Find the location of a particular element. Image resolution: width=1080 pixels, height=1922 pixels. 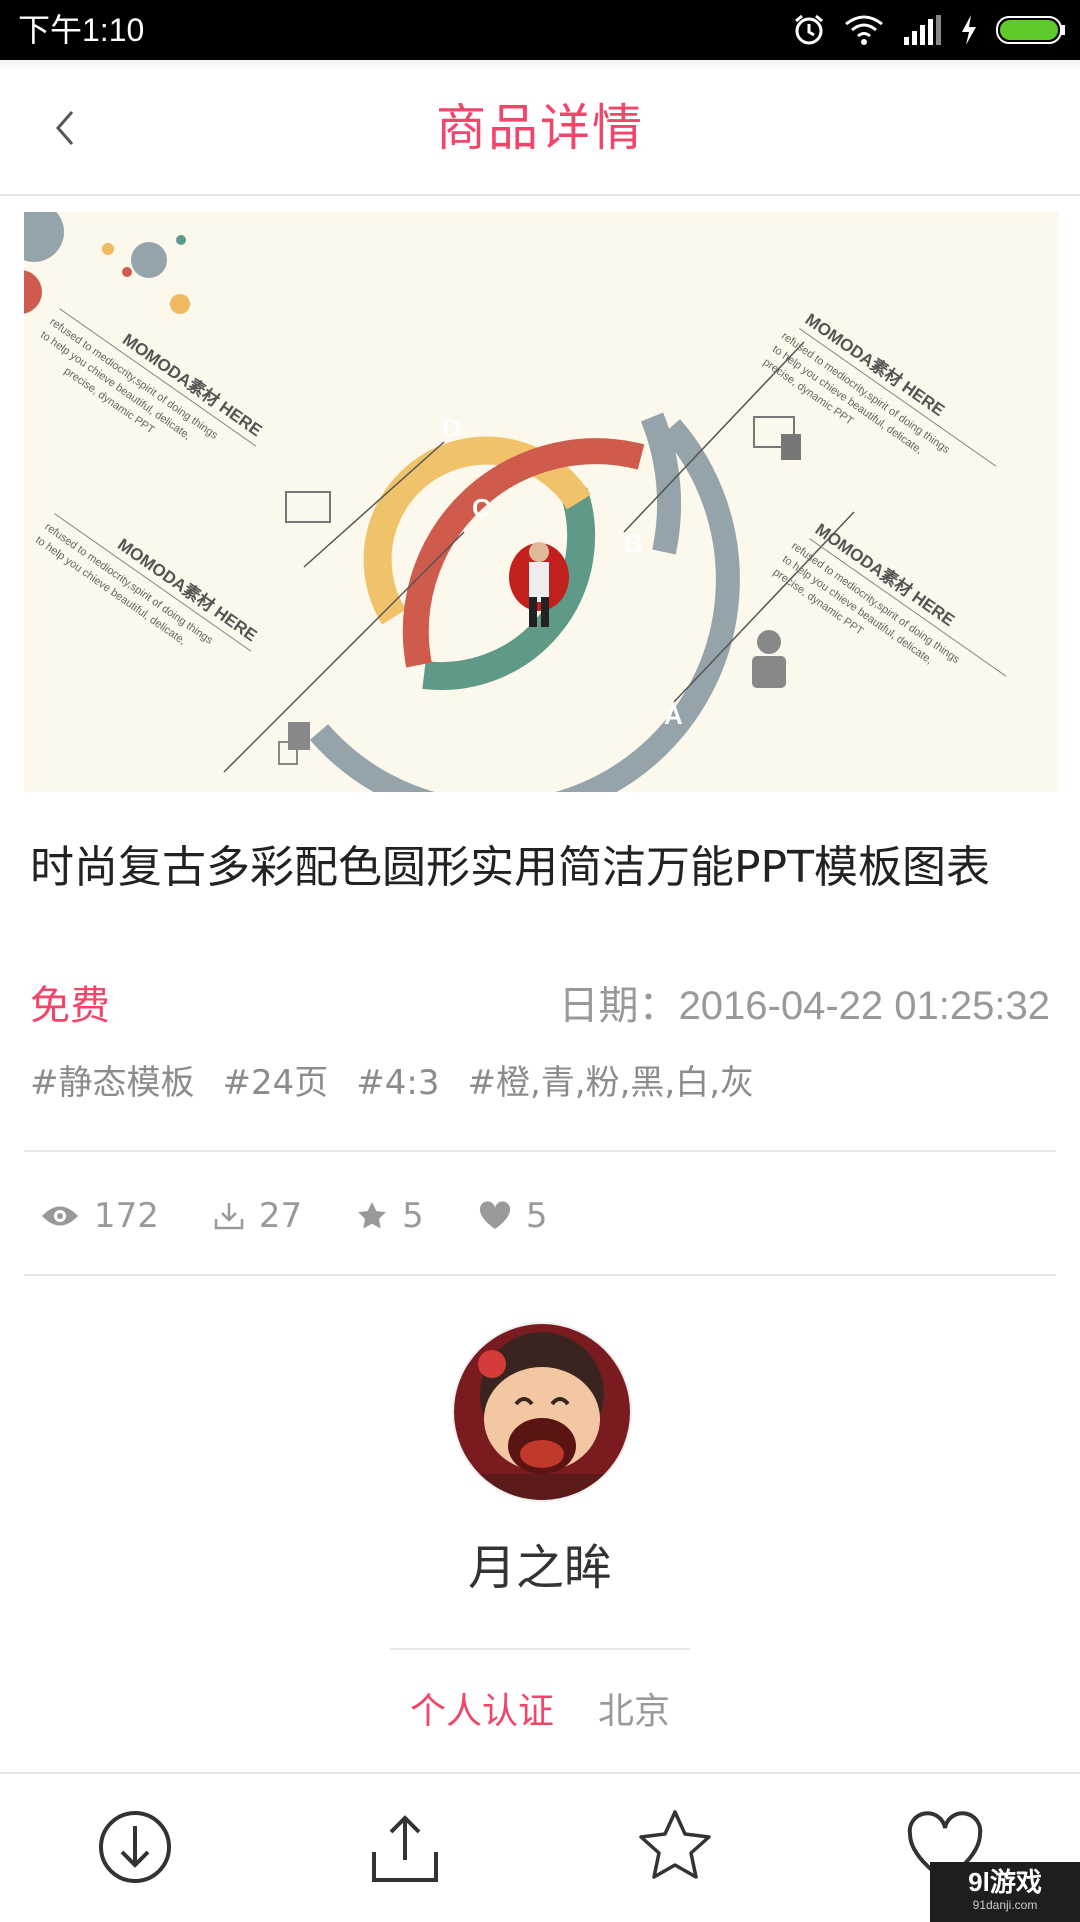

avatar-image is located at coordinates (542, 1412).